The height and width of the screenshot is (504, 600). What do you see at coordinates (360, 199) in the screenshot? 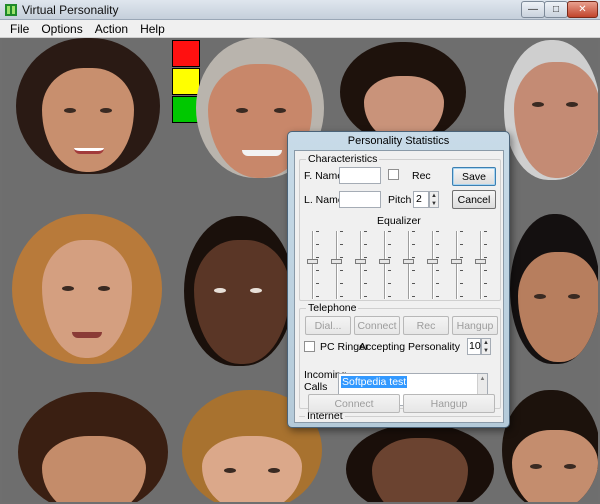
I see `last-name-input` at bounding box center [360, 199].